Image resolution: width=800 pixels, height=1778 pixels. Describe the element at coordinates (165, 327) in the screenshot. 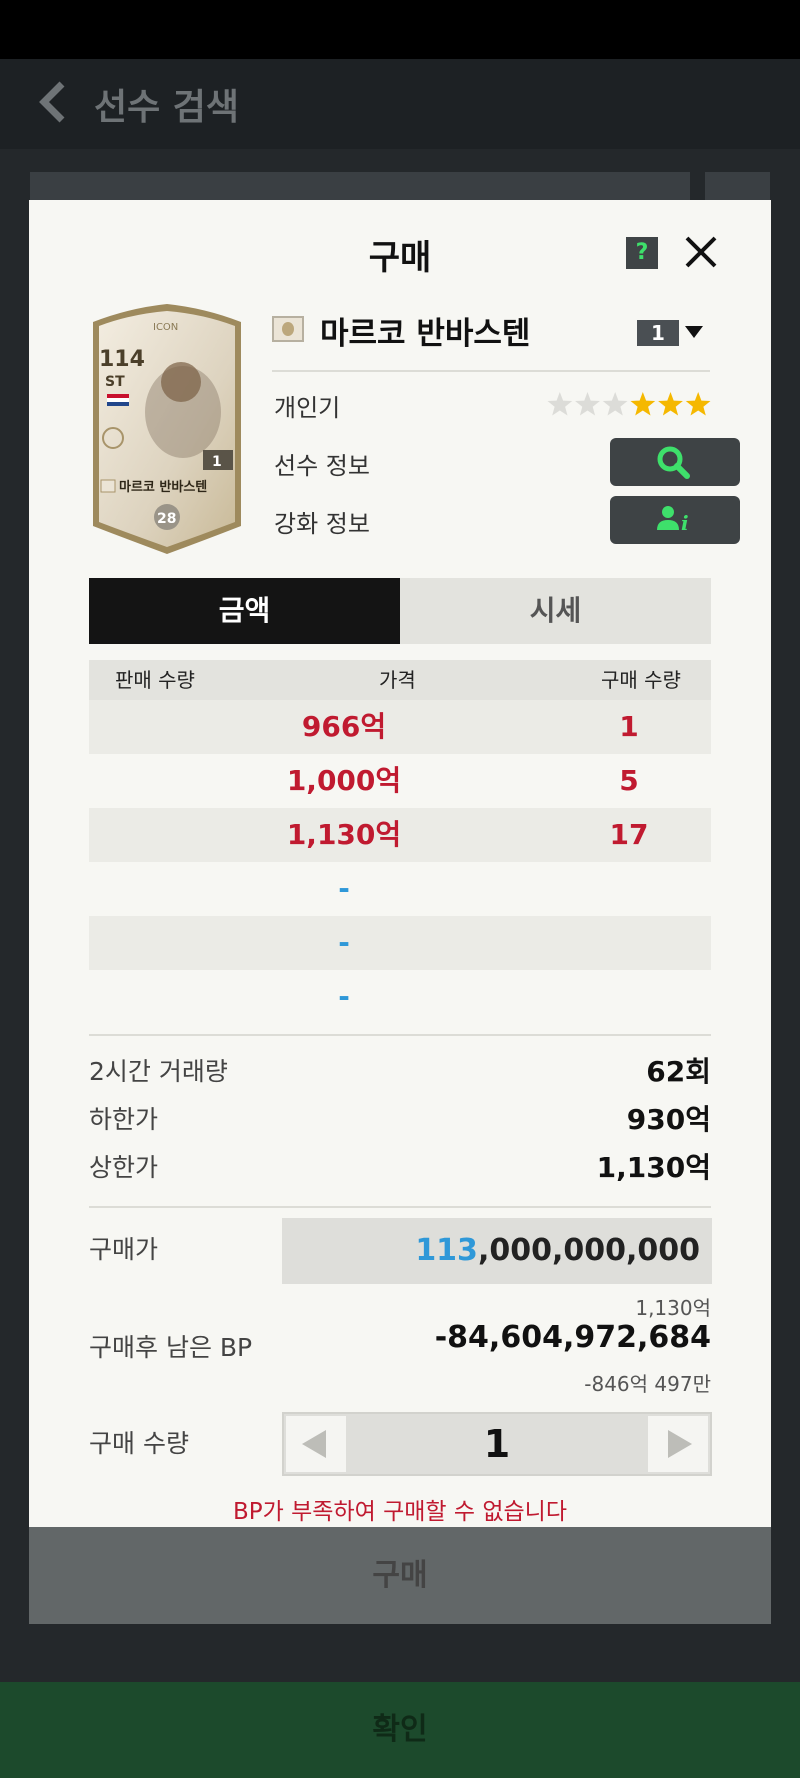

I see `card-tag: ICON` at that location.